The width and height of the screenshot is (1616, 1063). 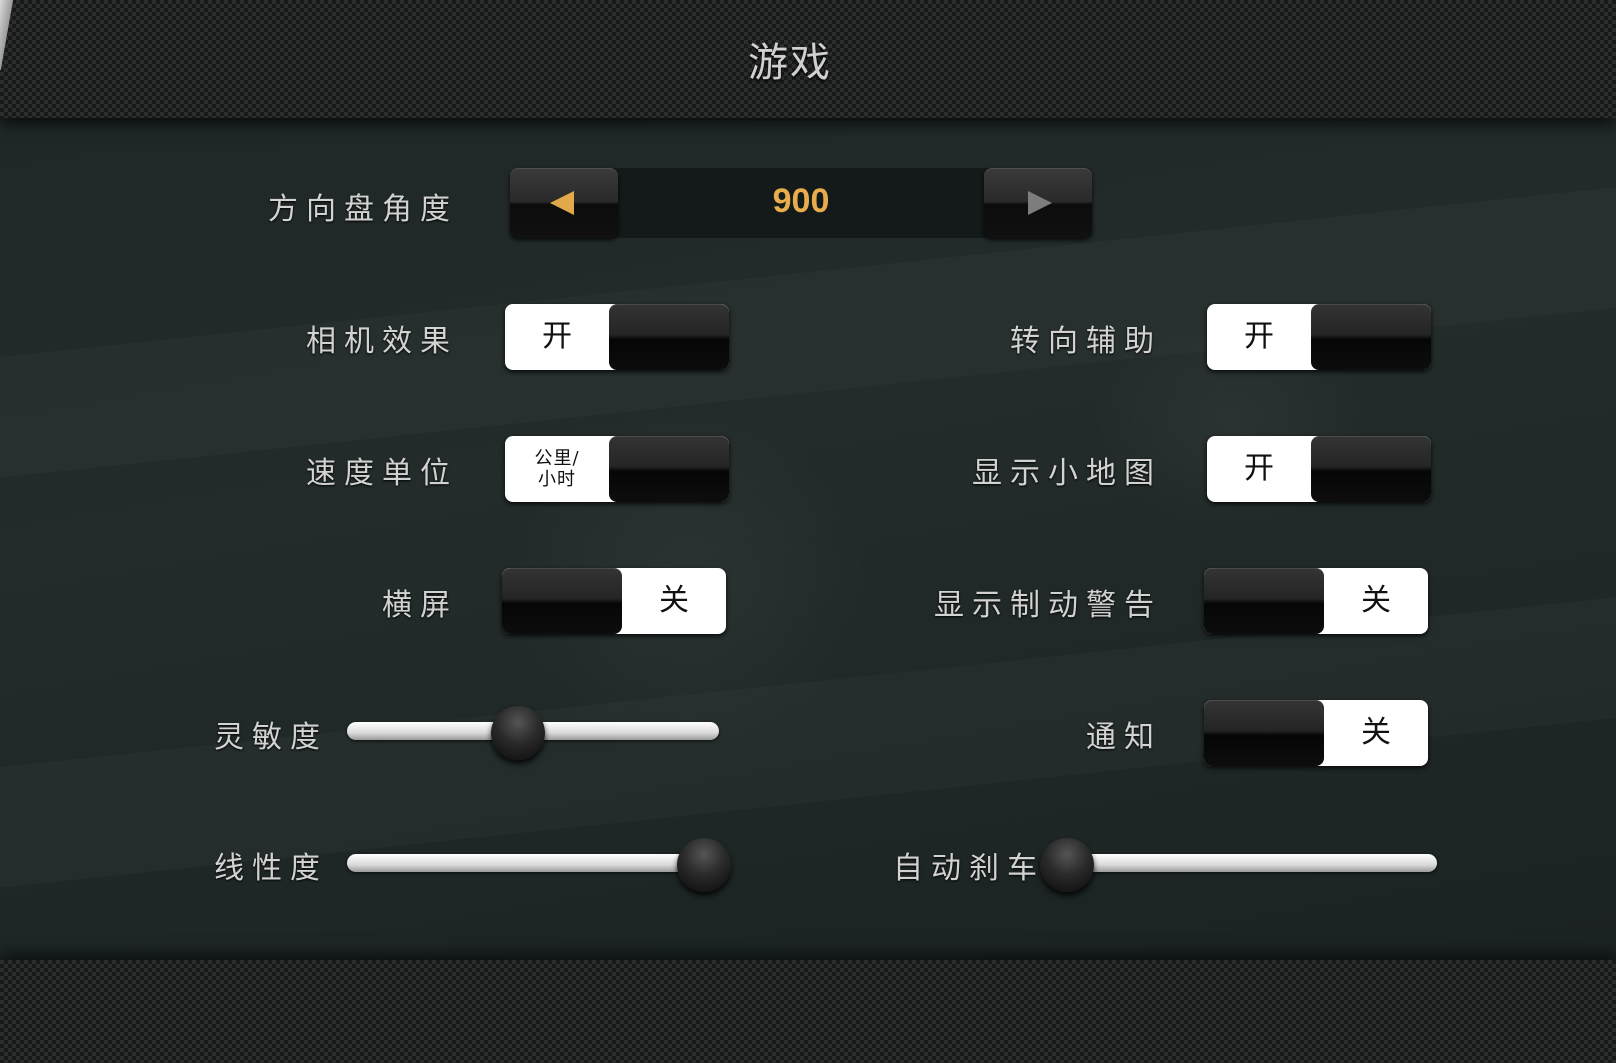 I want to click on toggle-state-label: 公里/ 小时, so click(x=557, y=469).